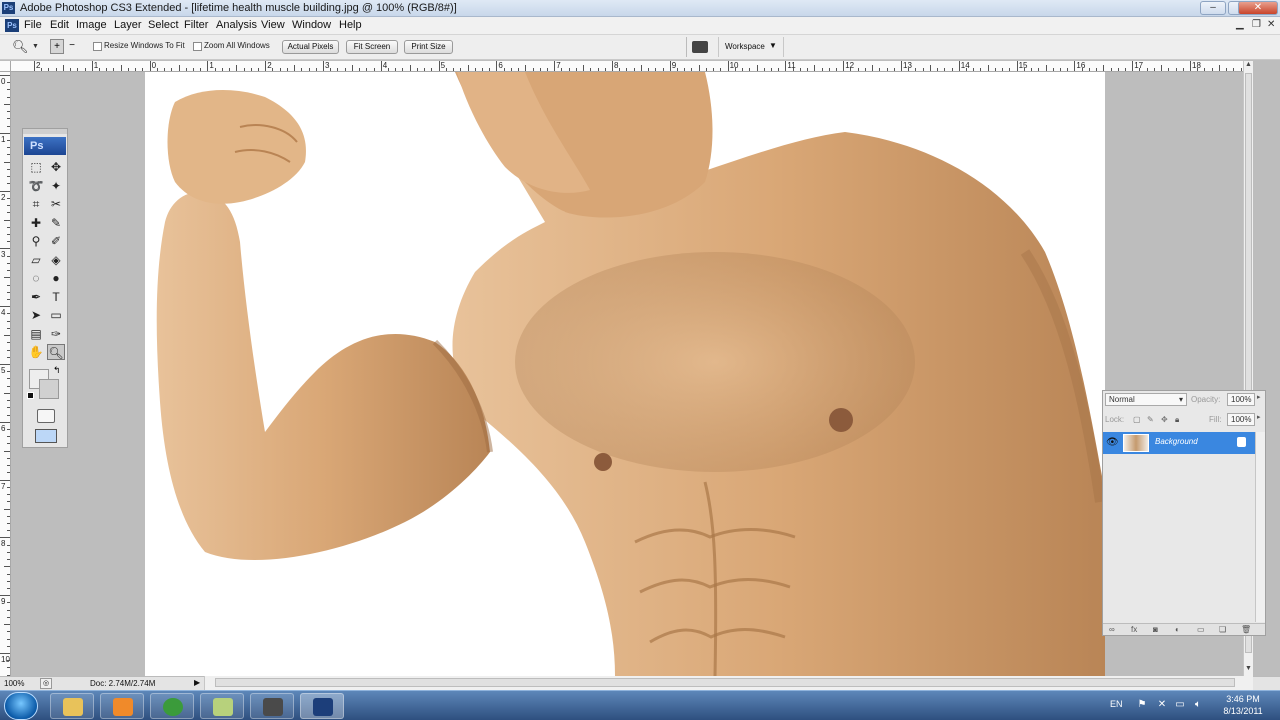 The image size is (1280, 720). What do you see at coordinates (91, 25) in the screenshot?
I see `menu-image: Image` at bounding box center [91, 25].